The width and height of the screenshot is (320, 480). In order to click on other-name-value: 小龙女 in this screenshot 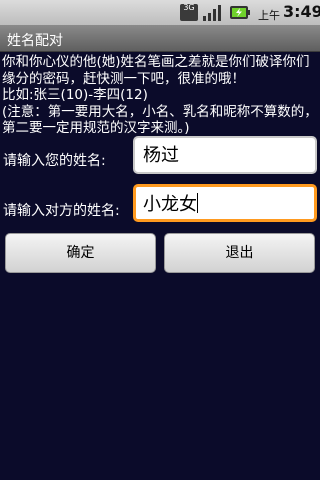, I will do `click(170, 204)`.